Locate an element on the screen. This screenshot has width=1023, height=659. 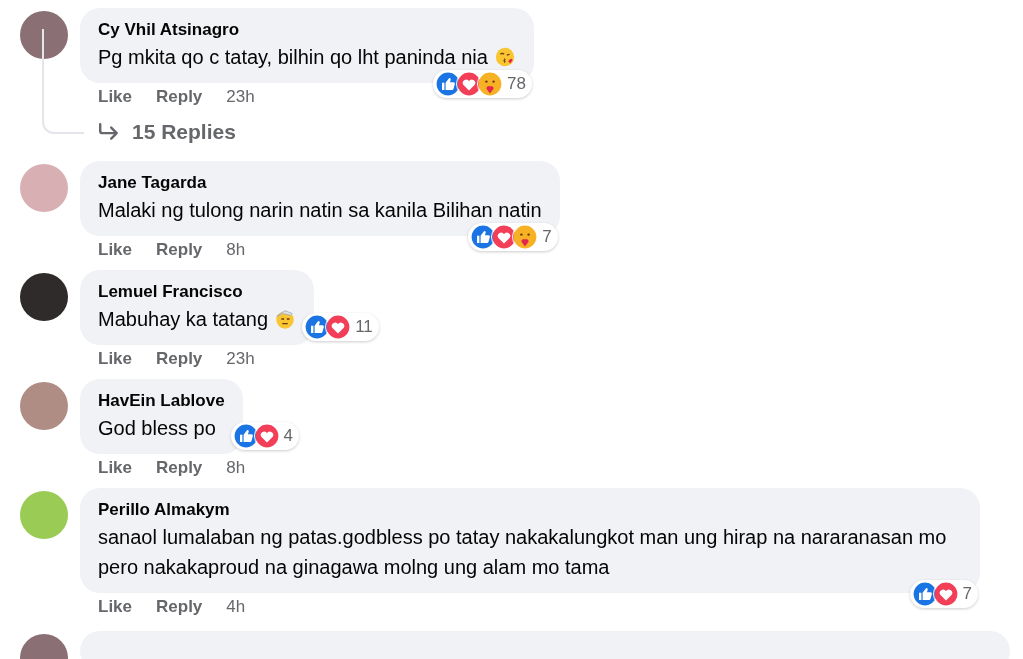
comment-time: 4h is located at coordinates (236, 607).